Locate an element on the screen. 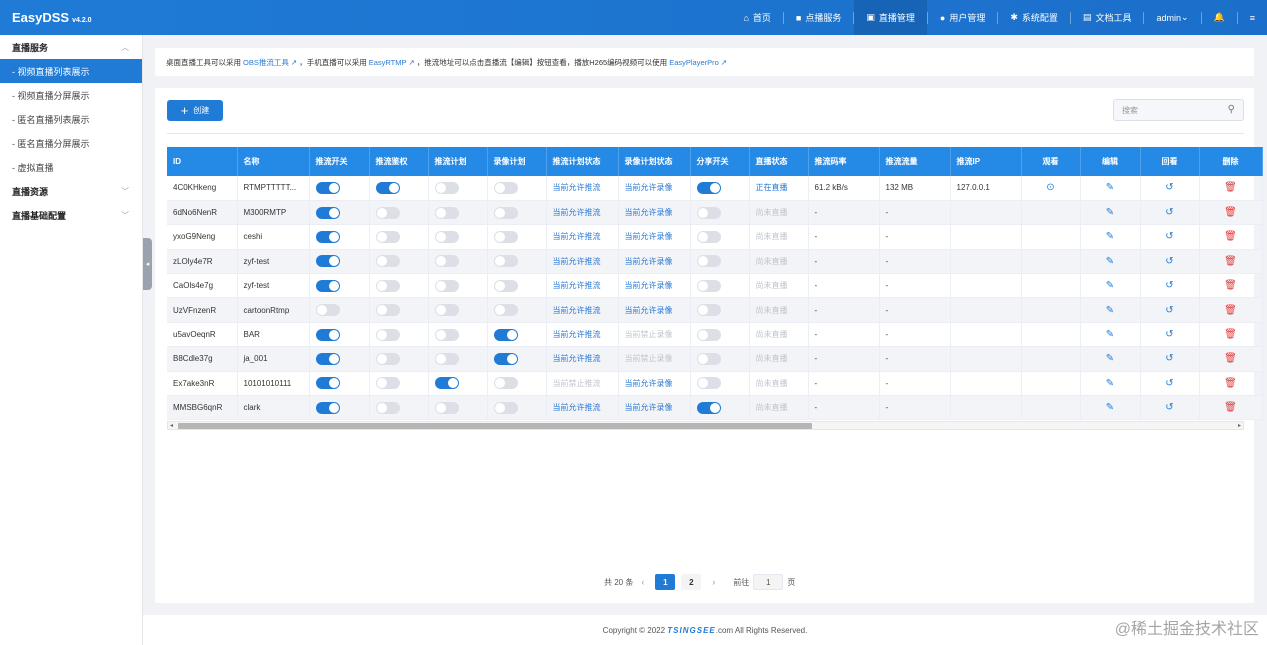 This screenshot has width=1267, height=645. create-button: + 创建 is located at coordinates (195, 110).